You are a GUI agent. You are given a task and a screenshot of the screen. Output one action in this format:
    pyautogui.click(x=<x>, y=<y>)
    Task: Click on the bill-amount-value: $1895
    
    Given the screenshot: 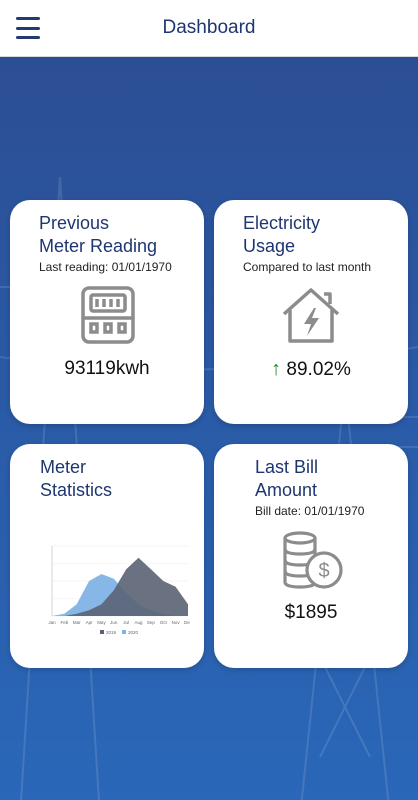 What is the action you would take?
    pyautogui.click(x=311, y=612)
    